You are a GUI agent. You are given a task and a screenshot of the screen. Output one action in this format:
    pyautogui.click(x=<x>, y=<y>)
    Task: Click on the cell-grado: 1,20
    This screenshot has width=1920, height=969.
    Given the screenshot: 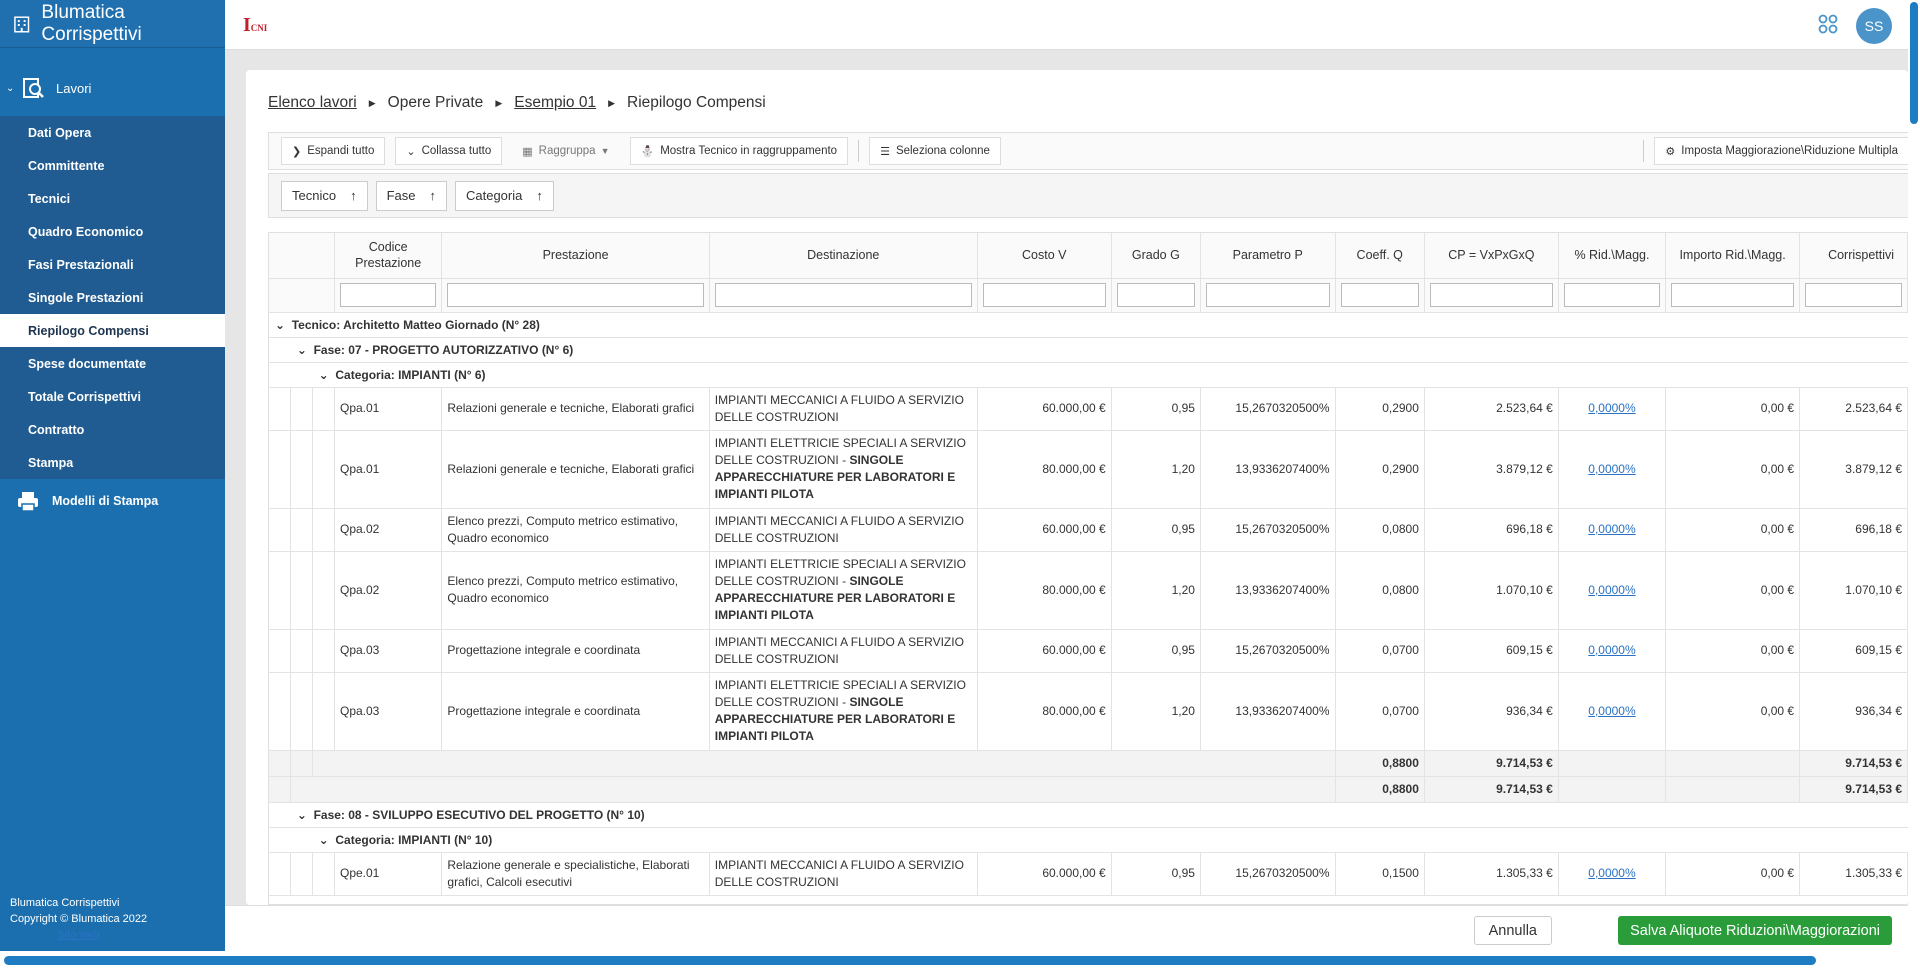 What is the action you would take?
    pyautogui.click(x=1156, y=469)
    